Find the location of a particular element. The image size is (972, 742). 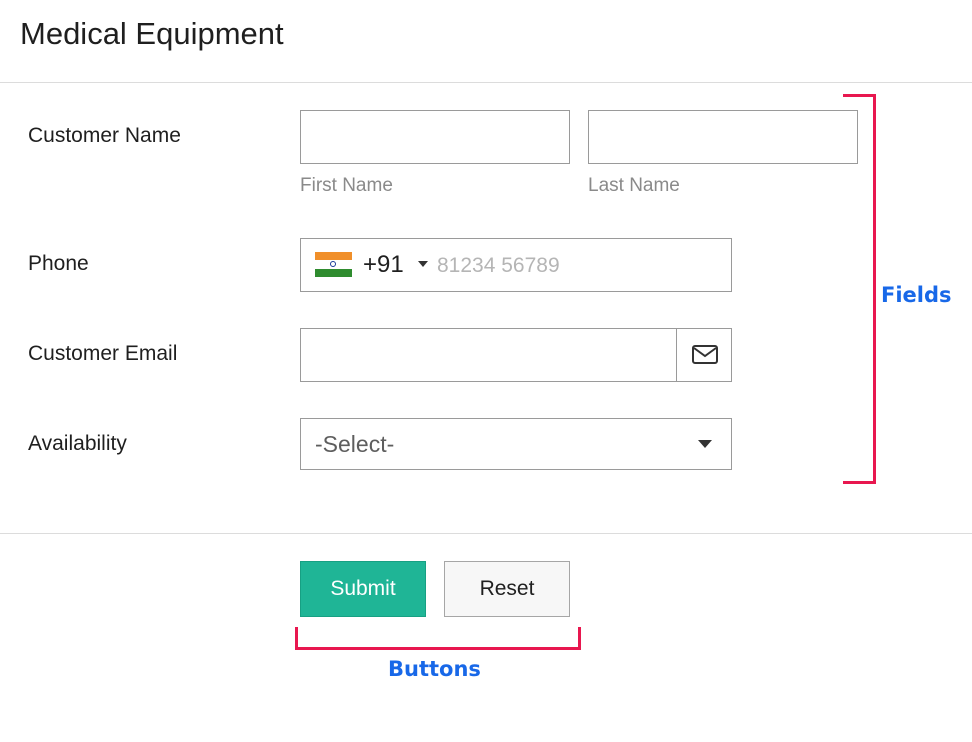

availability-label: Availability is located at coordinates (77, 443).